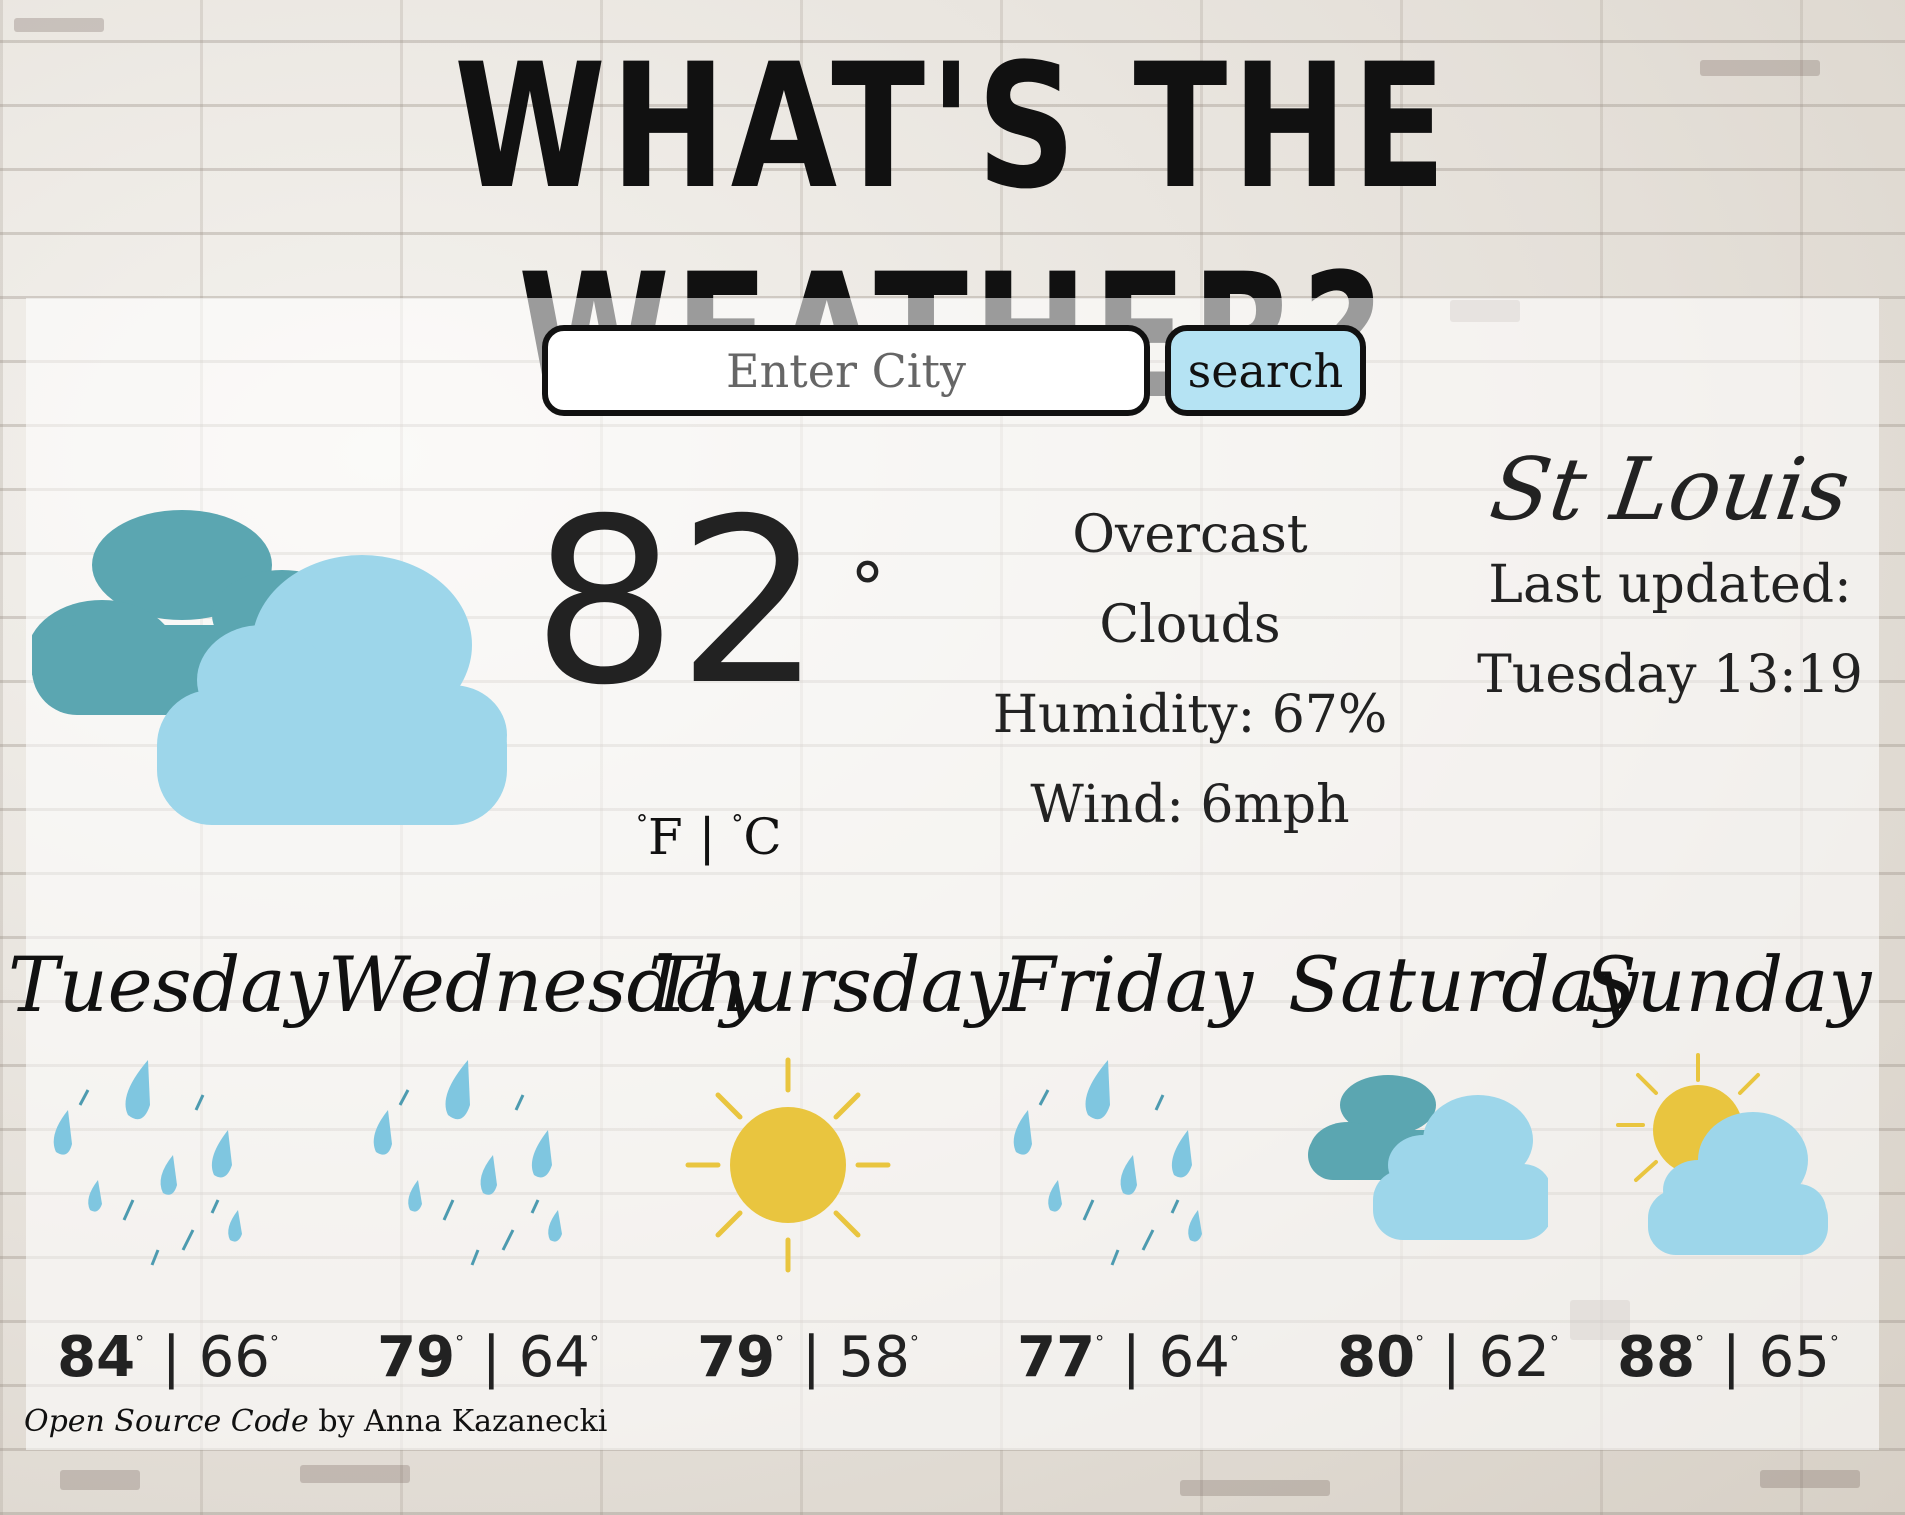  I want to click on forecast-day: Saturday 80° | 62°, so click(1463, 1161).